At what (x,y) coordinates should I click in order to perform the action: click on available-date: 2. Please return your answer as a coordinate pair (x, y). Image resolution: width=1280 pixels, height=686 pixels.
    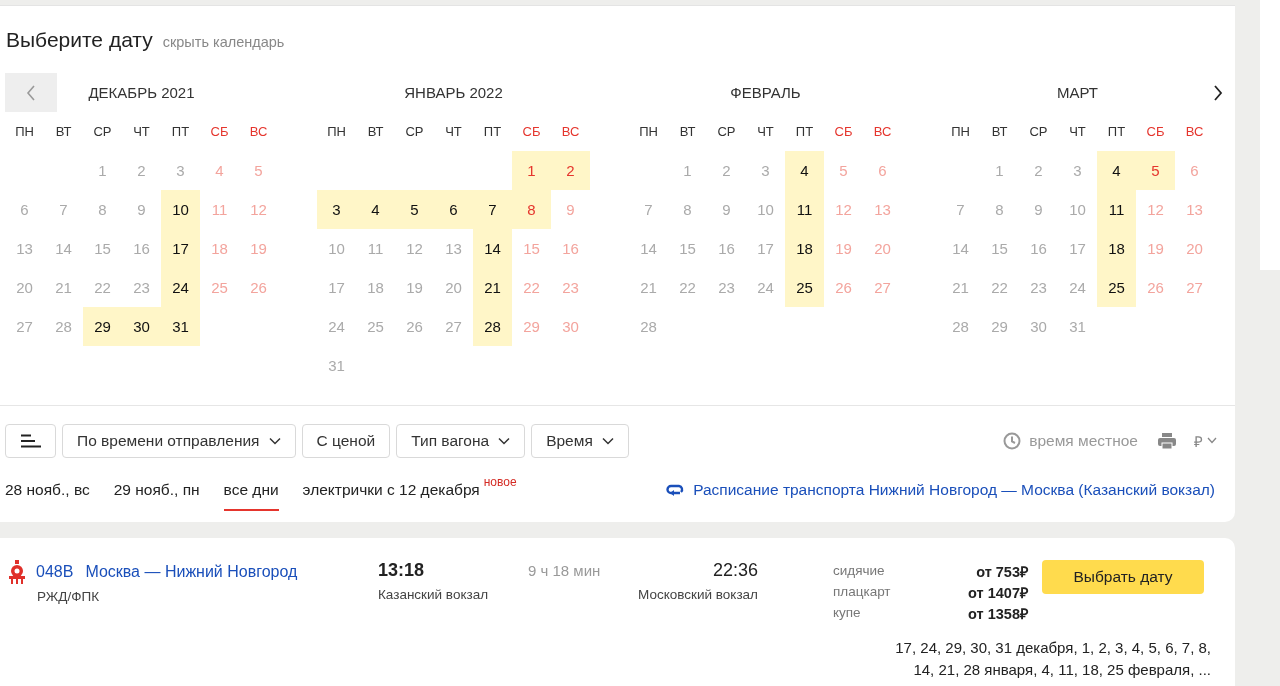
    Looking at the image, I should click on (570, 170).